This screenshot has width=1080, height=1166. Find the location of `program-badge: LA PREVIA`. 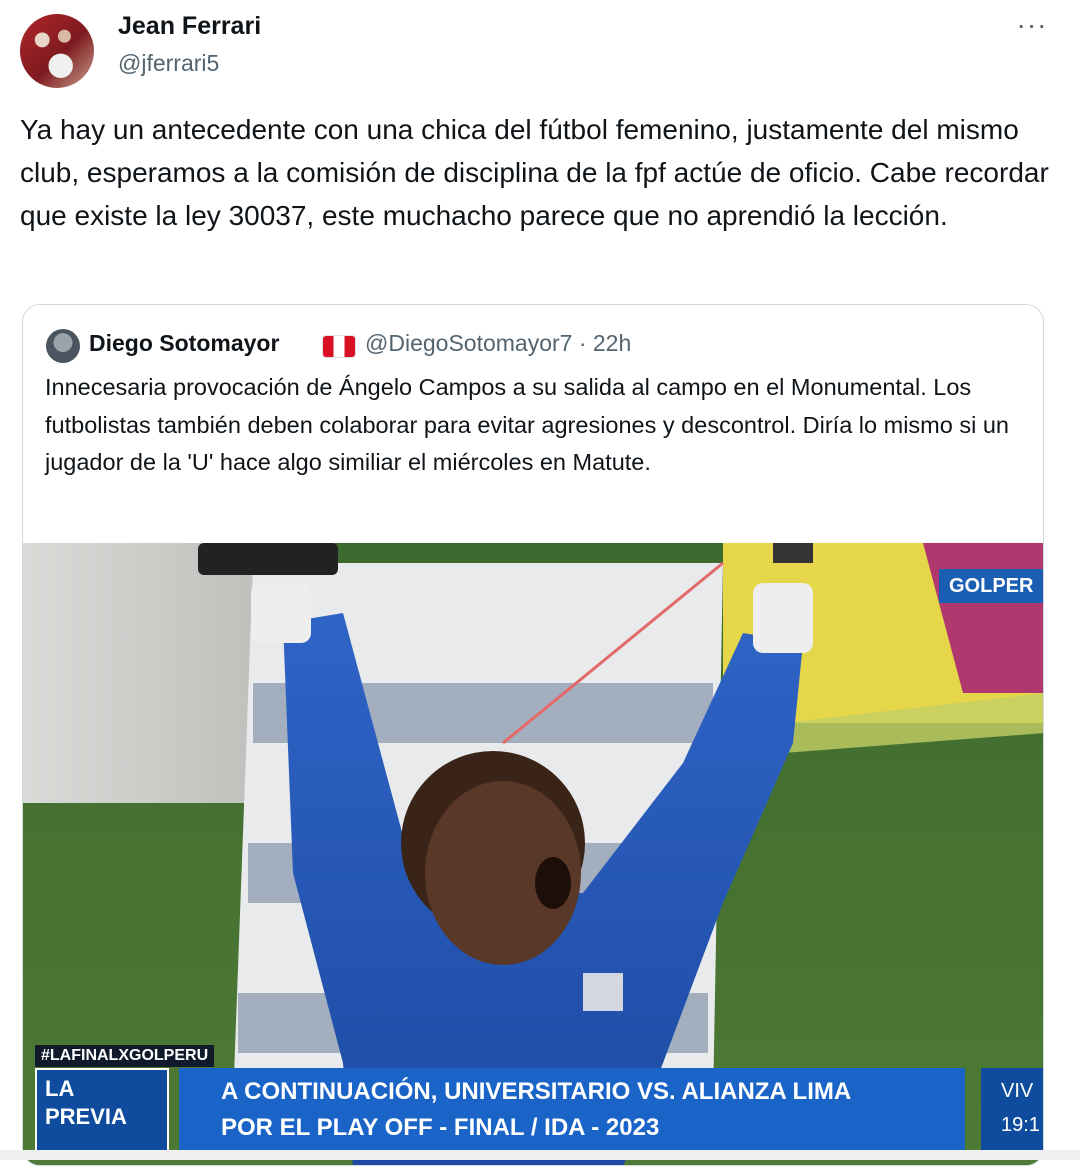

program-badge: LA PREVIA is located at coordinates (102, 1110).